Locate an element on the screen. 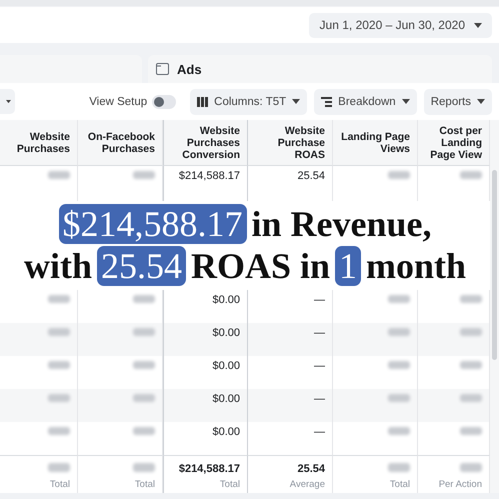  toolbar-button: Columns: T5T is located at coordinates (249, 101).